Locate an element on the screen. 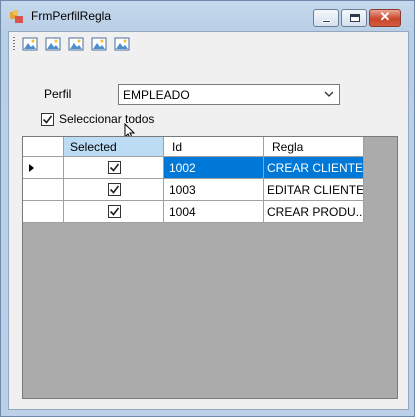 The width and height of the screenshot is (415, 417). perfil-label: Perfil is located at coordinates (58, 94).